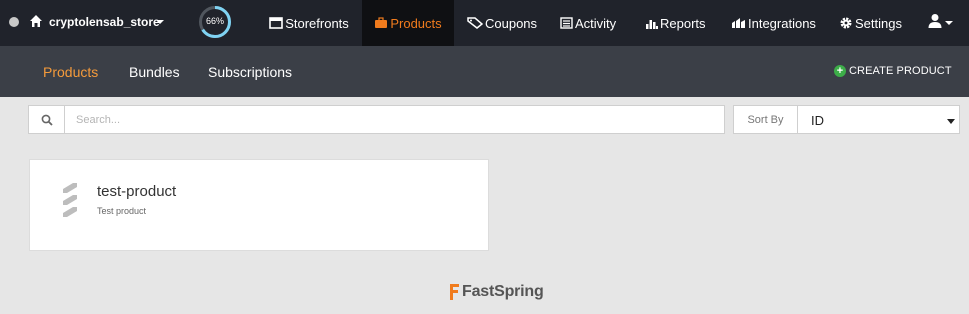  What do you see at coordinates (846, 23) in the screenshot?
I see `gear-icon` at bounding box center [846, 23].